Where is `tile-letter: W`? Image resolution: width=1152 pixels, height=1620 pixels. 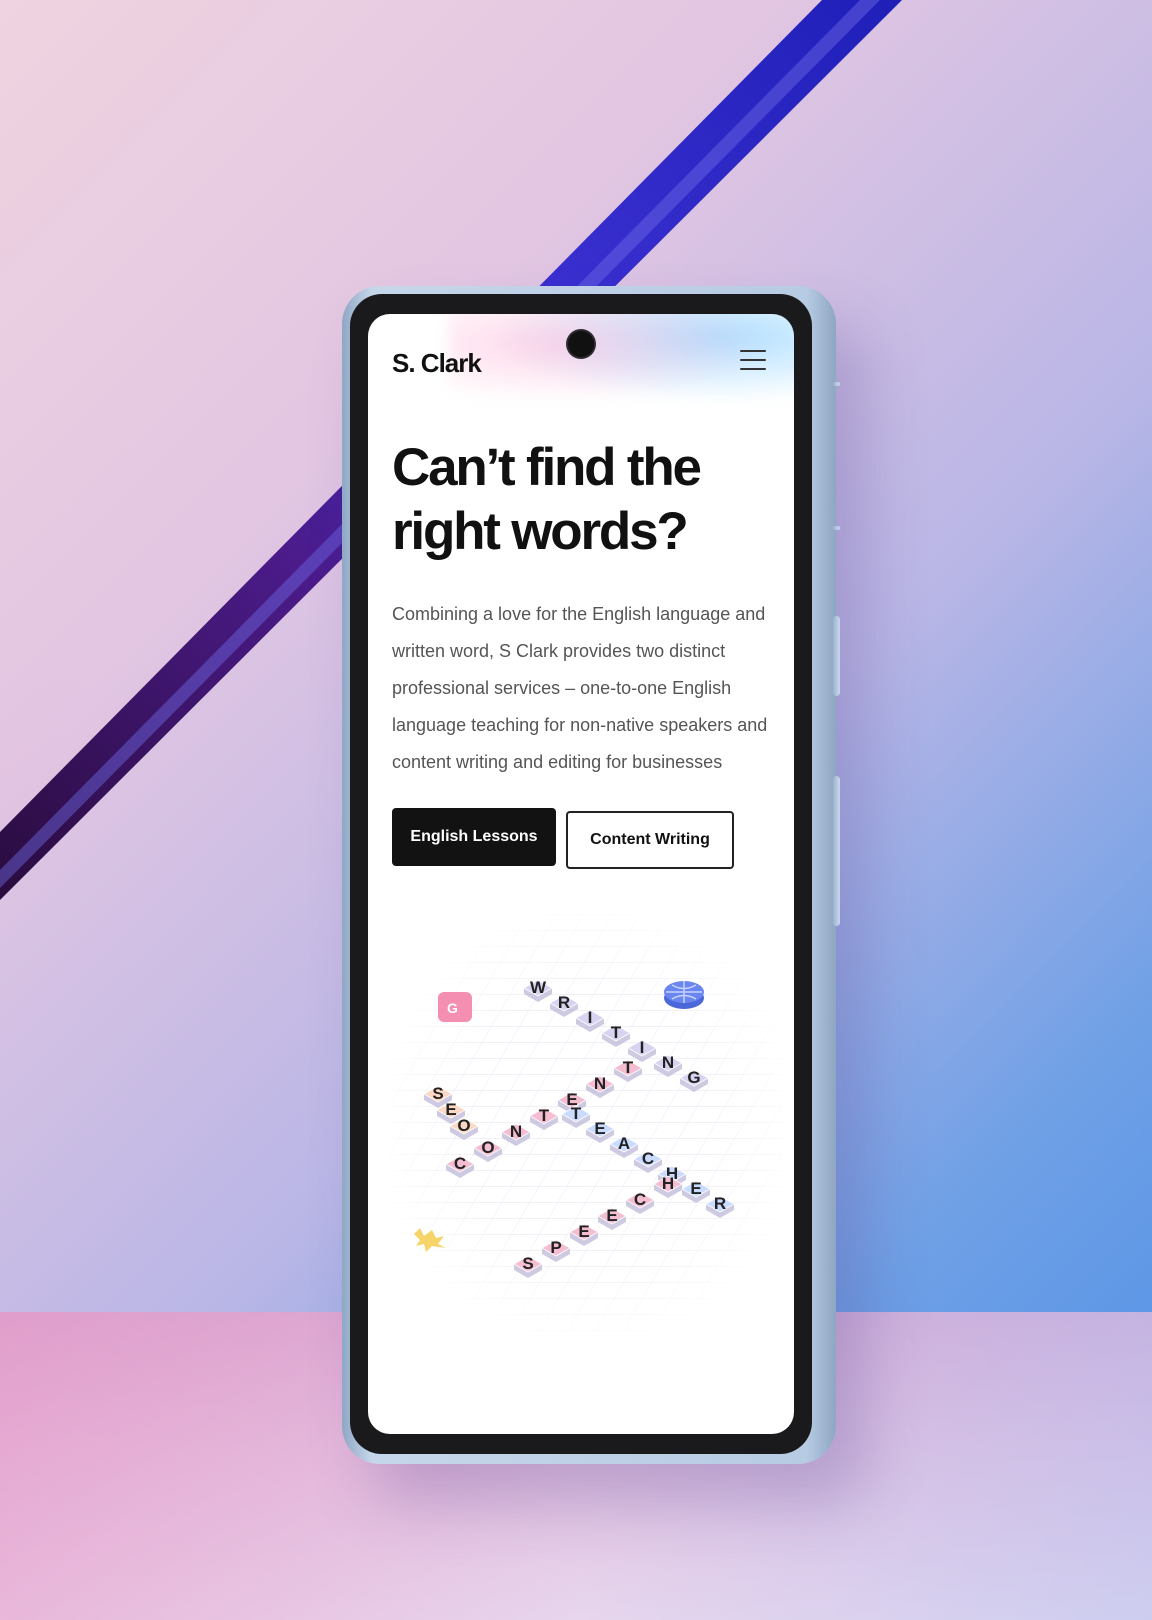 tile-letter: W is located at coordinates (538, 987).